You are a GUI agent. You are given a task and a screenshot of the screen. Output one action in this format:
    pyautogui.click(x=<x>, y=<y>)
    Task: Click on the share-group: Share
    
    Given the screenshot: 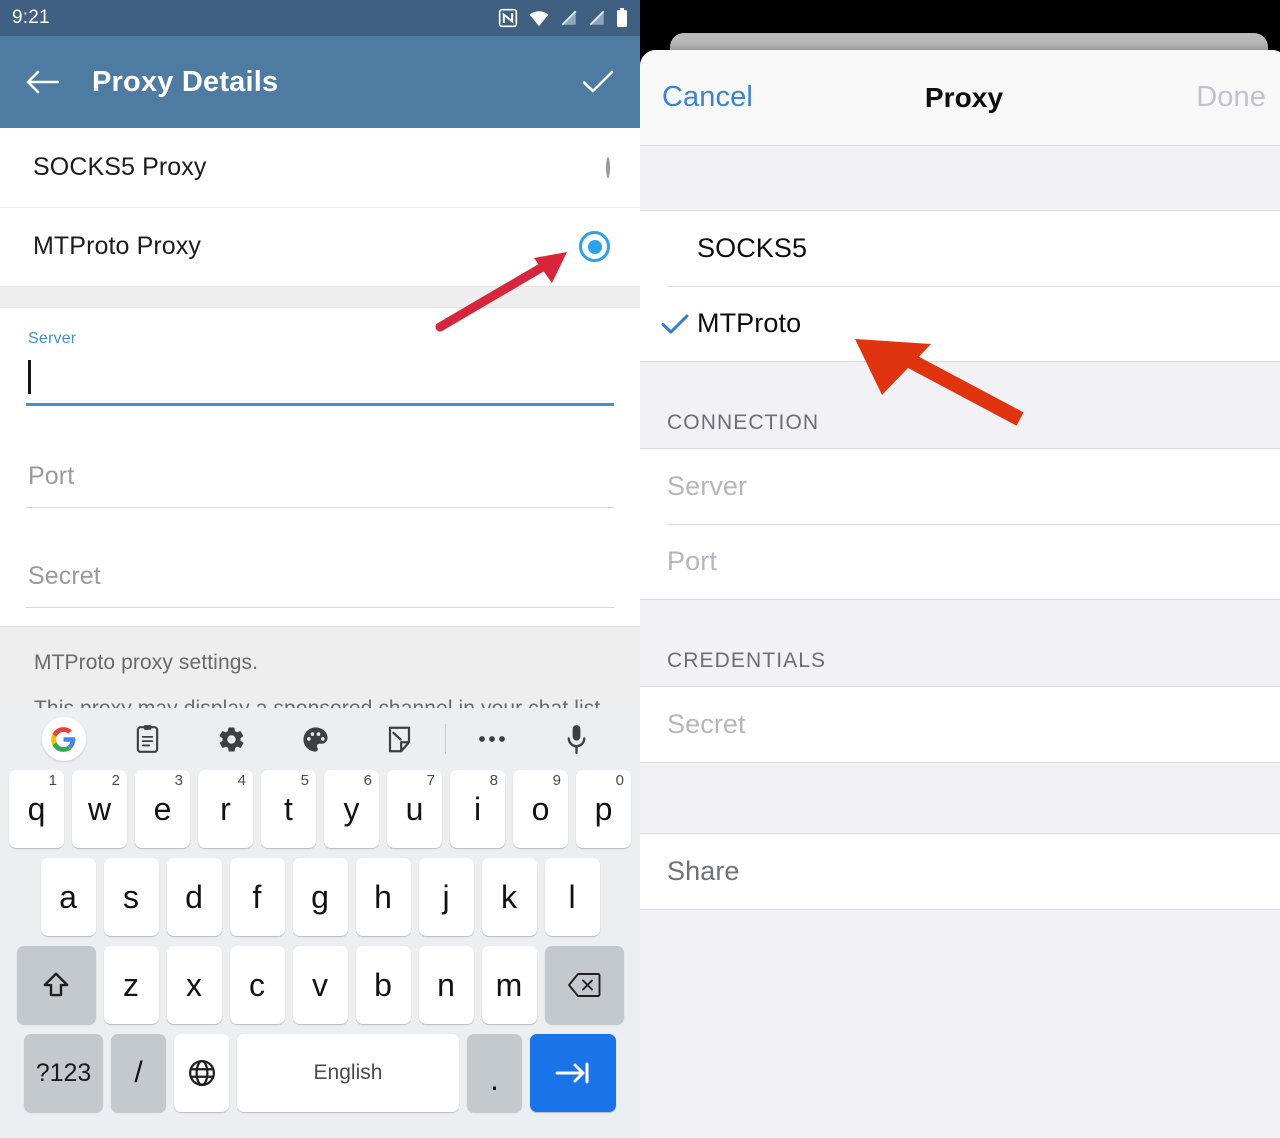 What is the action you would take?
    pyautogui.click(x=960, y=871)
    